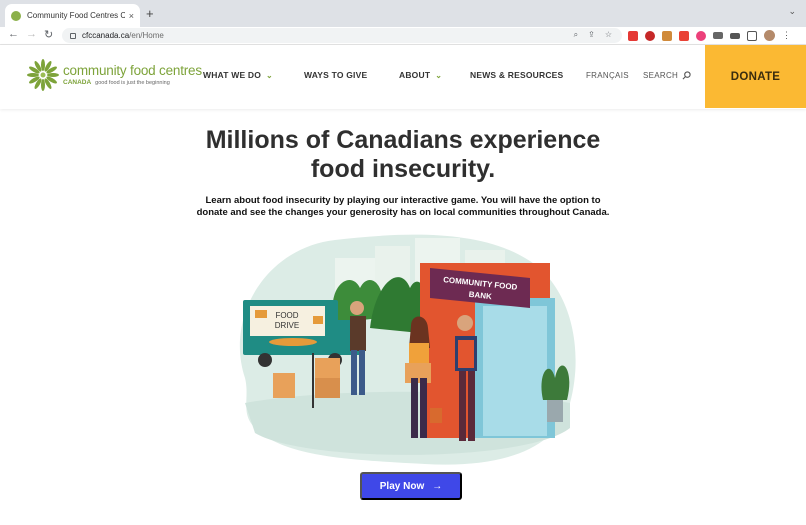 This screenshot has height=525, width=806. What do you see at coordinates (735, 35) in the screenshot?
I see `reading-list-icon` at bounding box center [735, 35].